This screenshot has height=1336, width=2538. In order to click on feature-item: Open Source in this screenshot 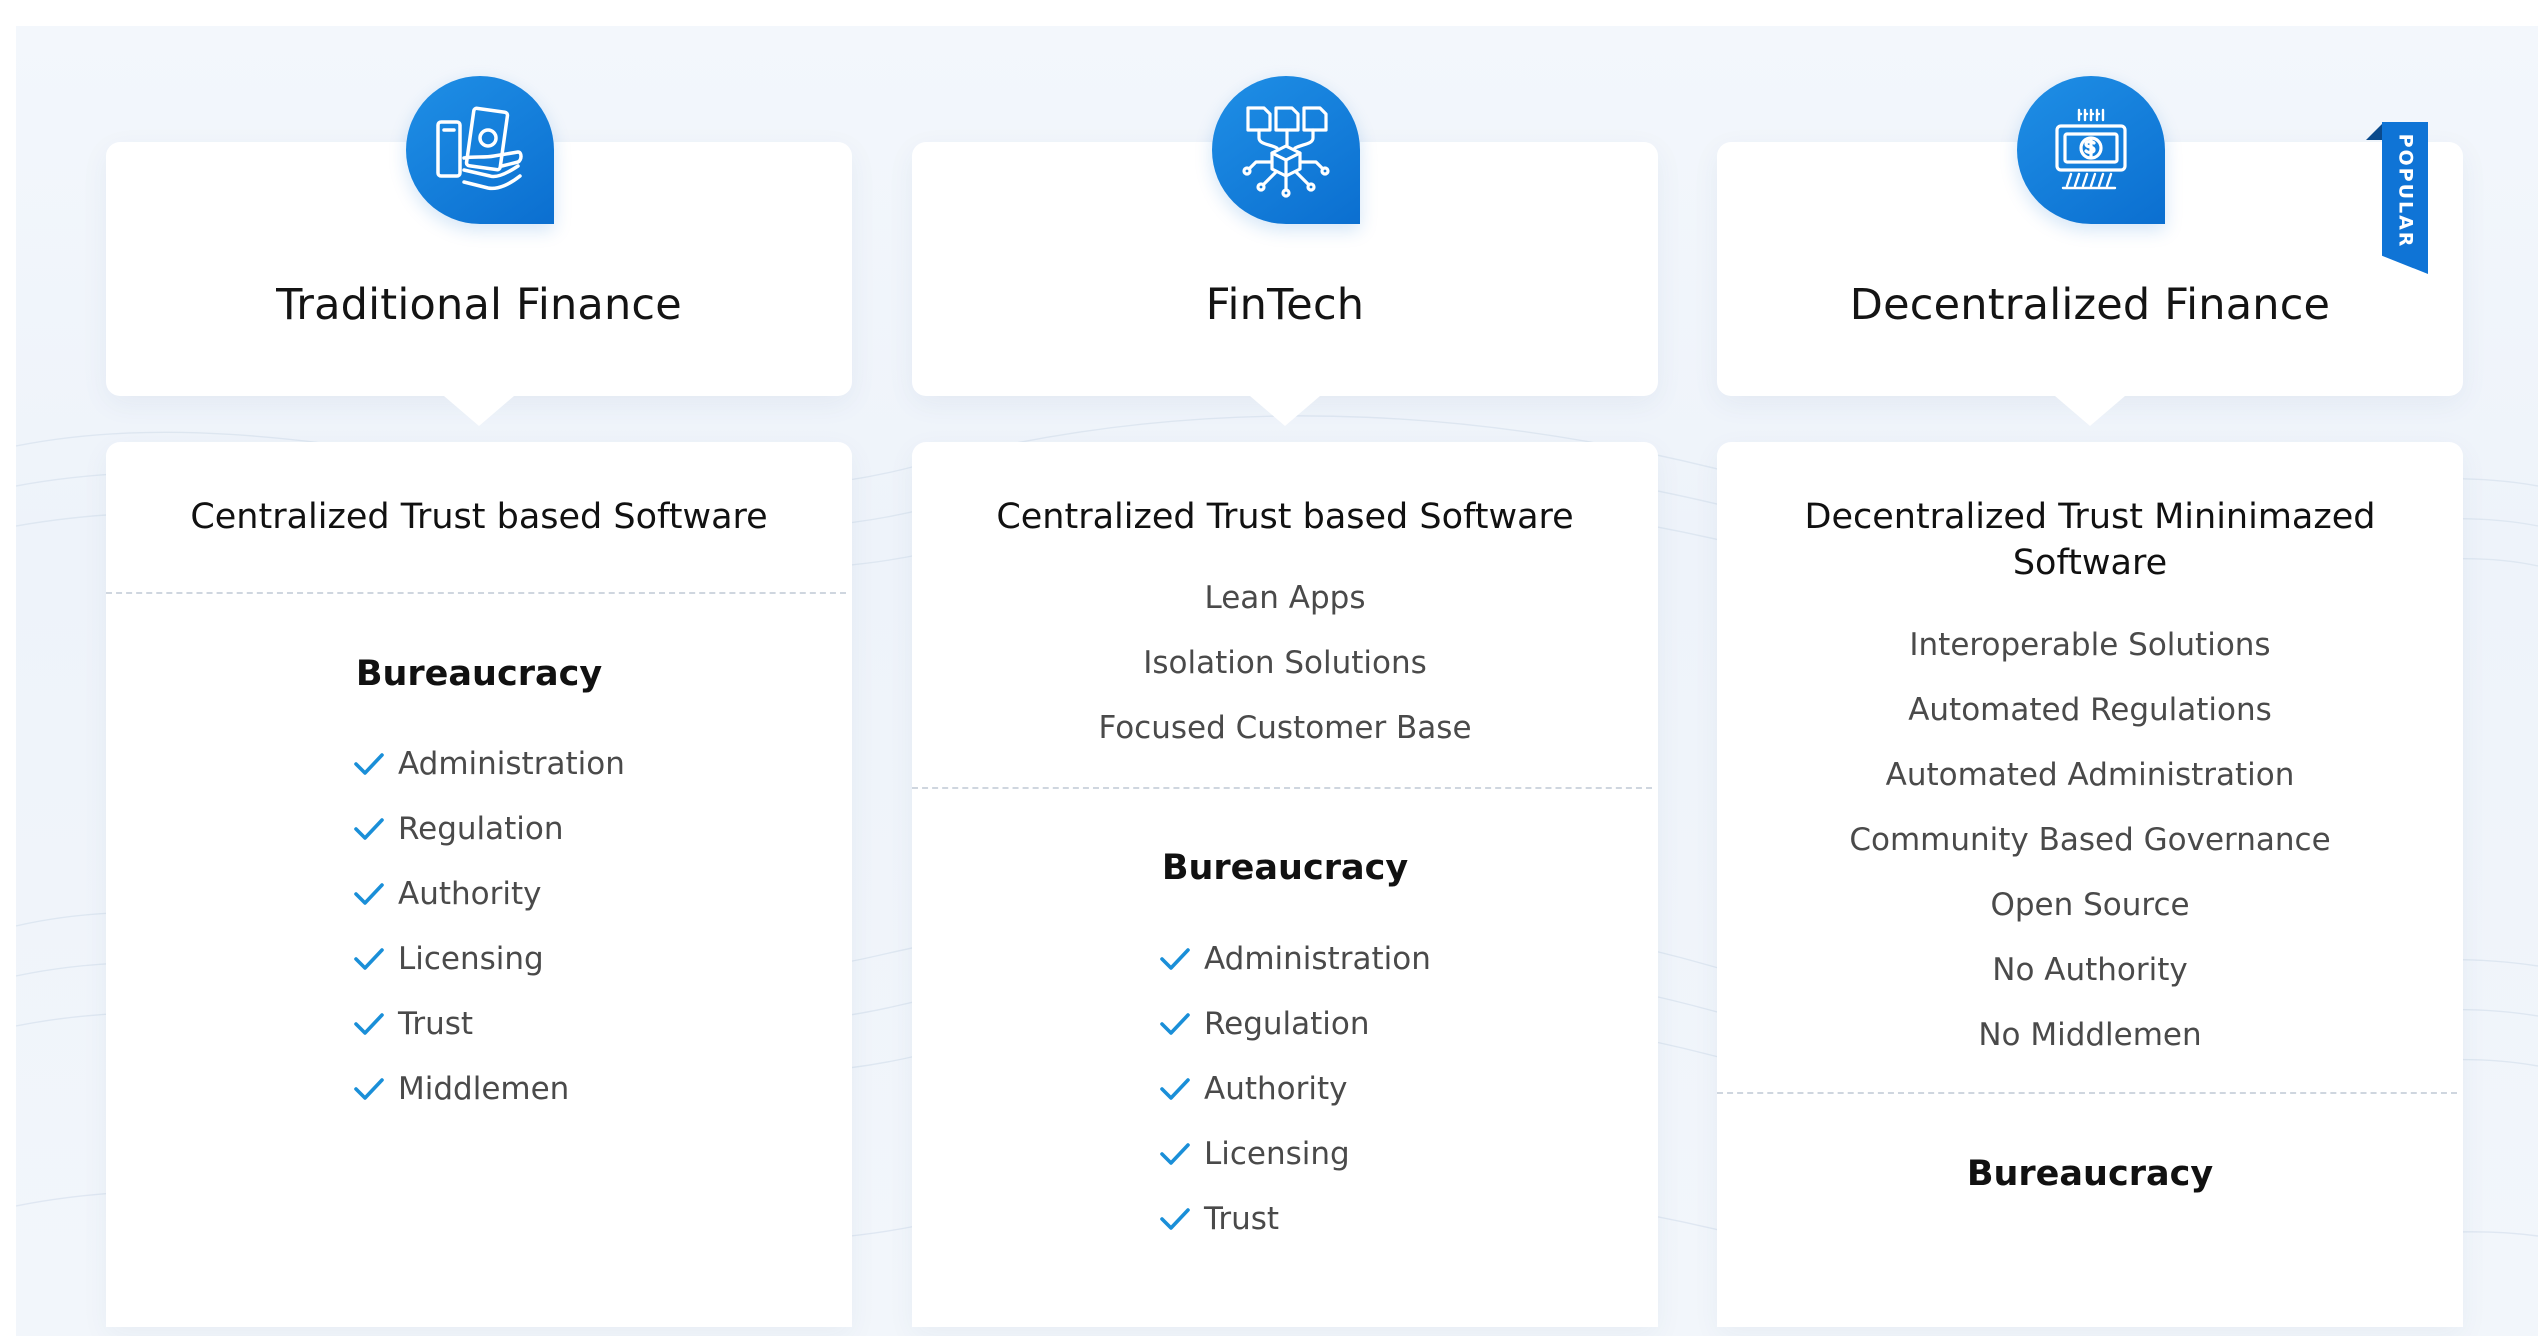, I will do `click(2090, 905)`.